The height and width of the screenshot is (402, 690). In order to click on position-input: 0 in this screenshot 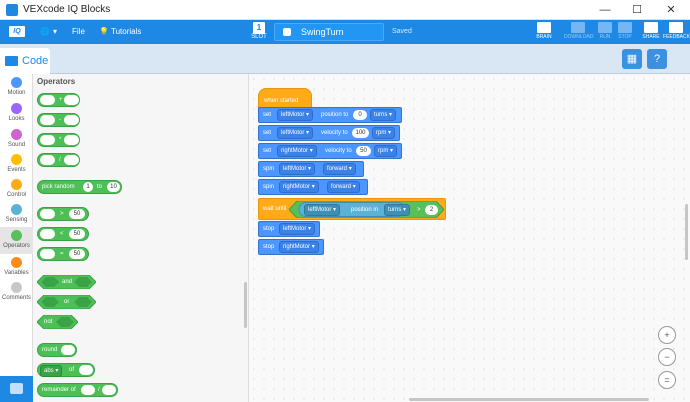, I will do `click(360, 115)`.